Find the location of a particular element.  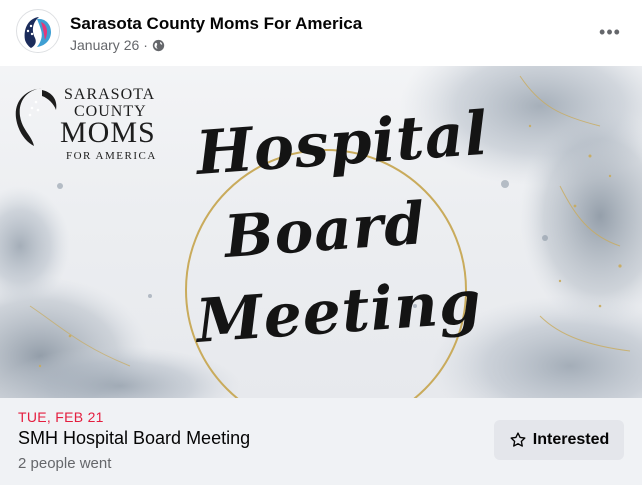

org-logo: SARASOTA COUNTY MOMS FOR AMERICA is located at coordinates (97, 122).